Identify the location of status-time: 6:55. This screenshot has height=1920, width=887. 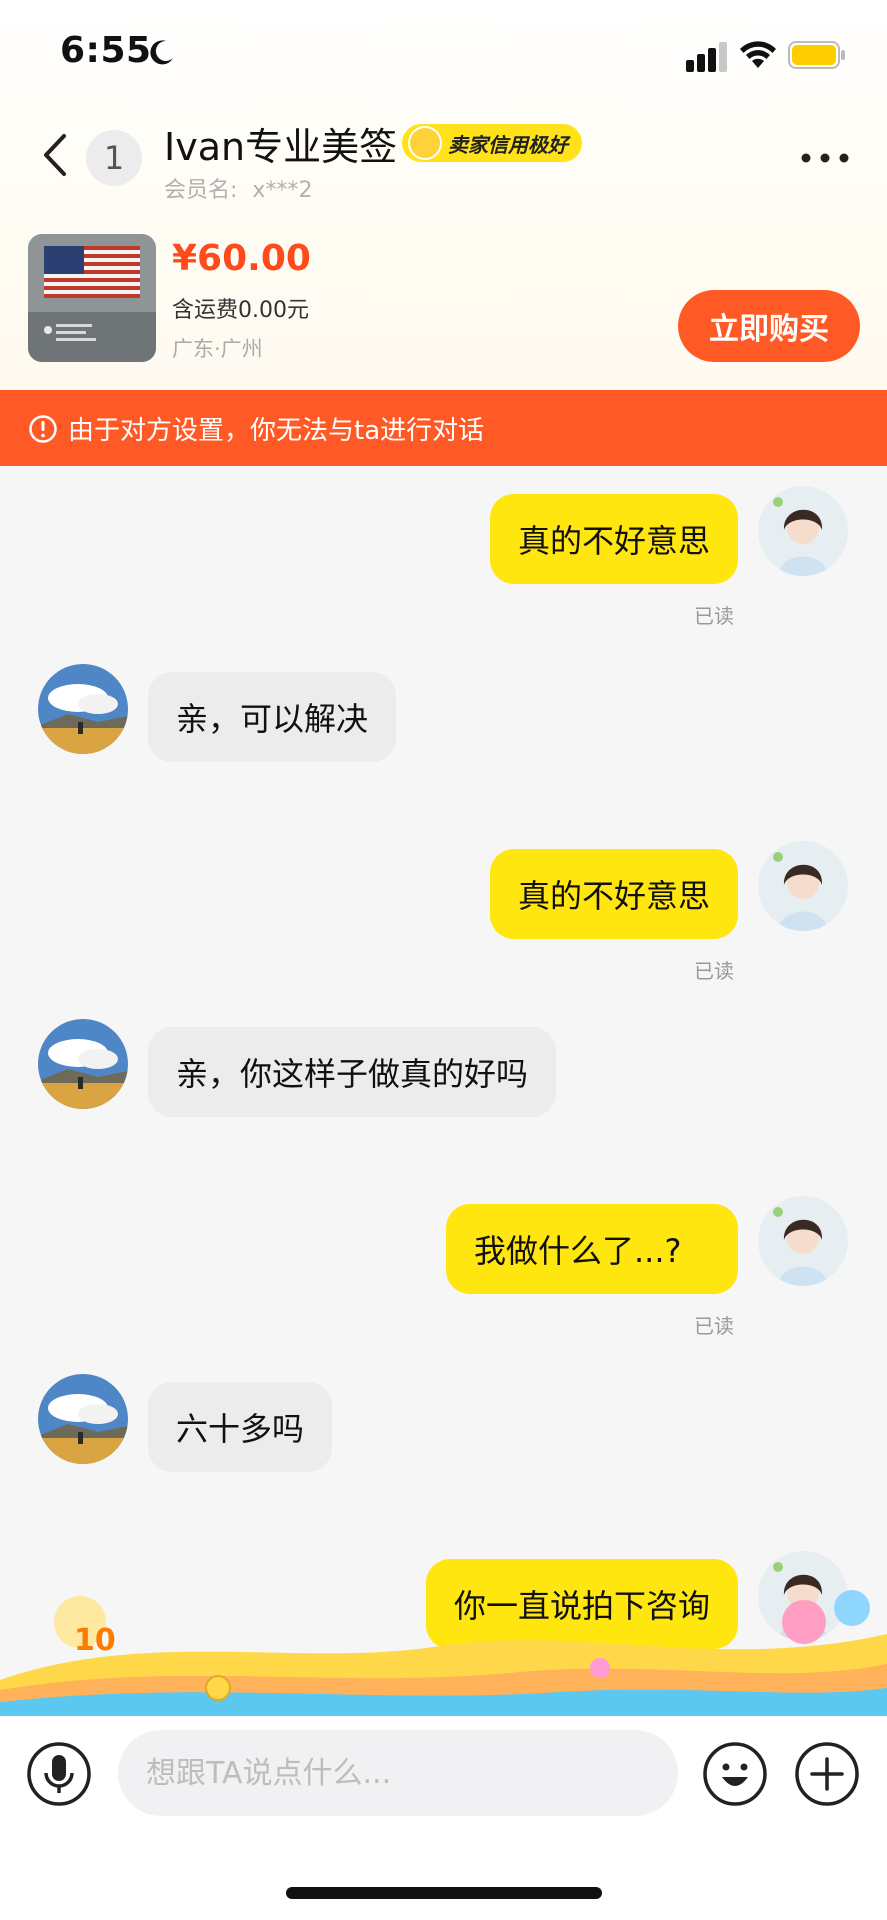
(106, 50).